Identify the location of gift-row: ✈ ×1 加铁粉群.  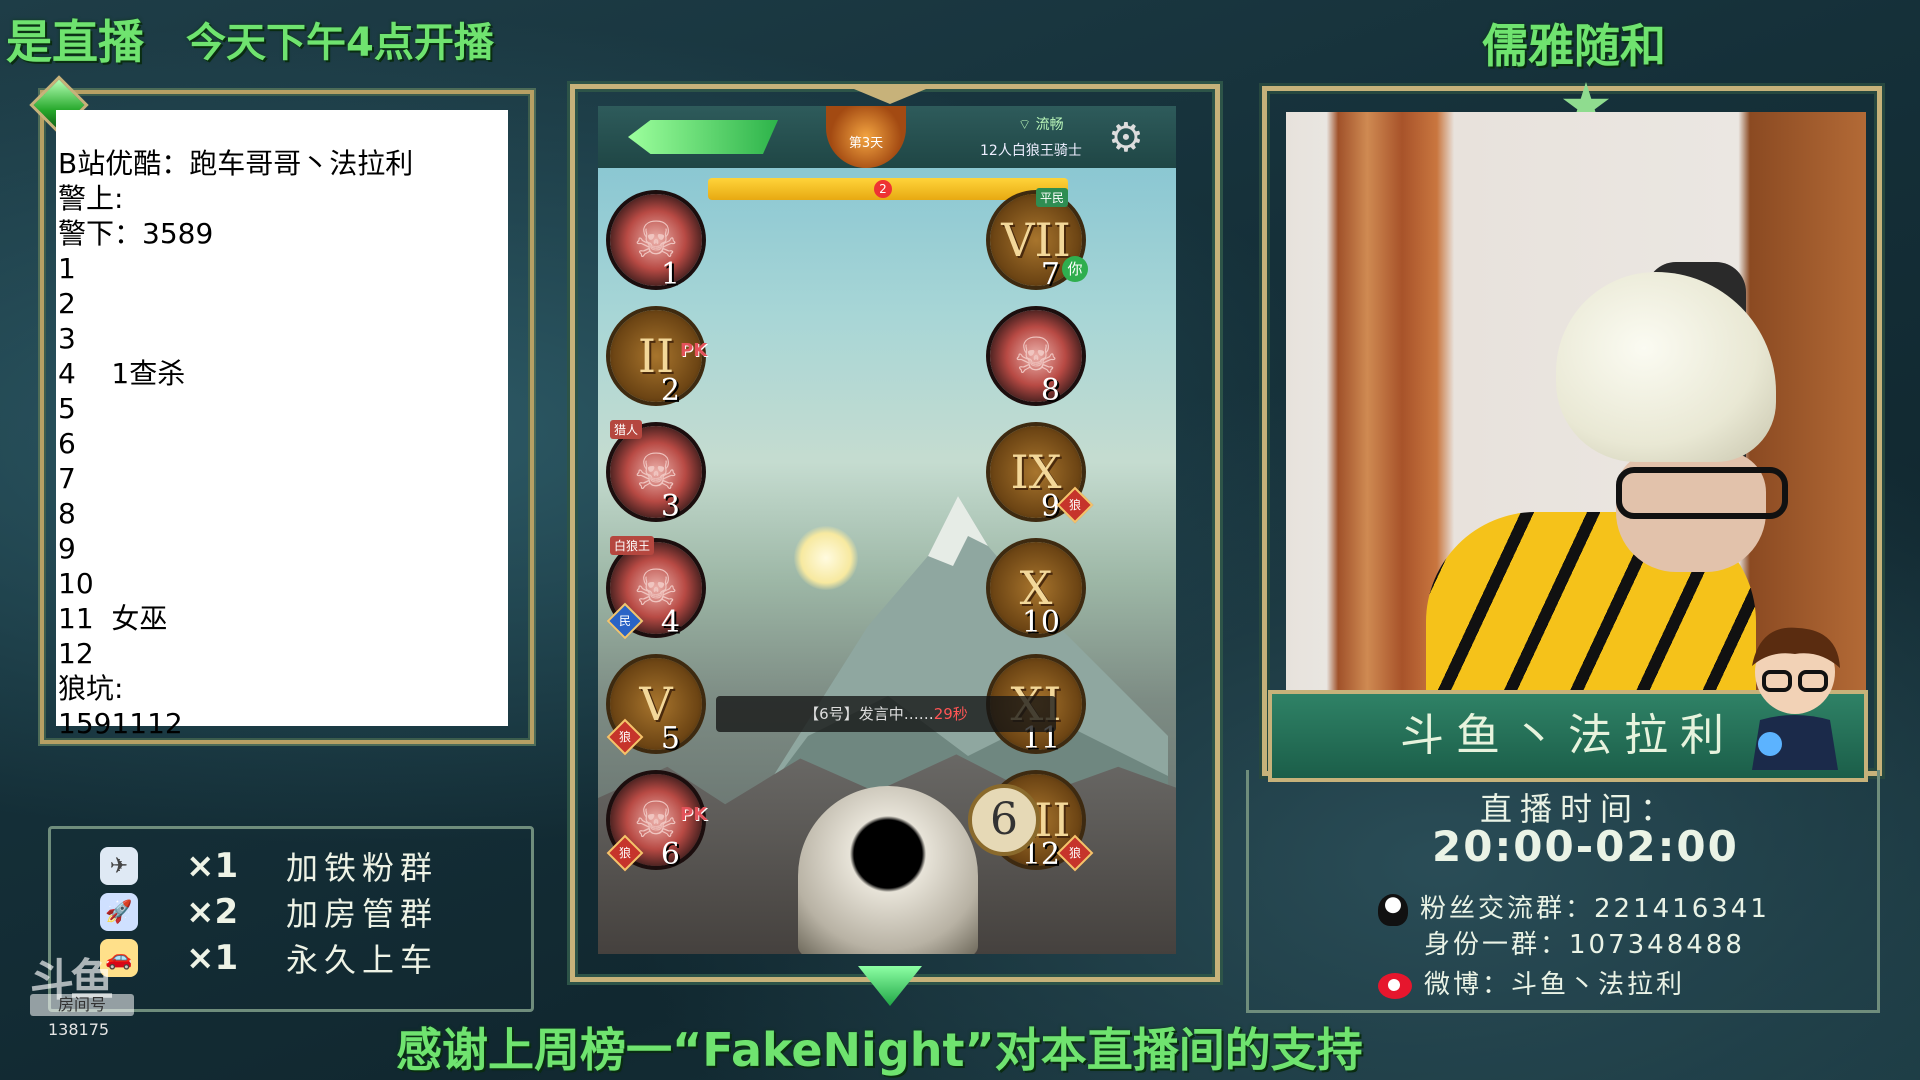
(269, 866).